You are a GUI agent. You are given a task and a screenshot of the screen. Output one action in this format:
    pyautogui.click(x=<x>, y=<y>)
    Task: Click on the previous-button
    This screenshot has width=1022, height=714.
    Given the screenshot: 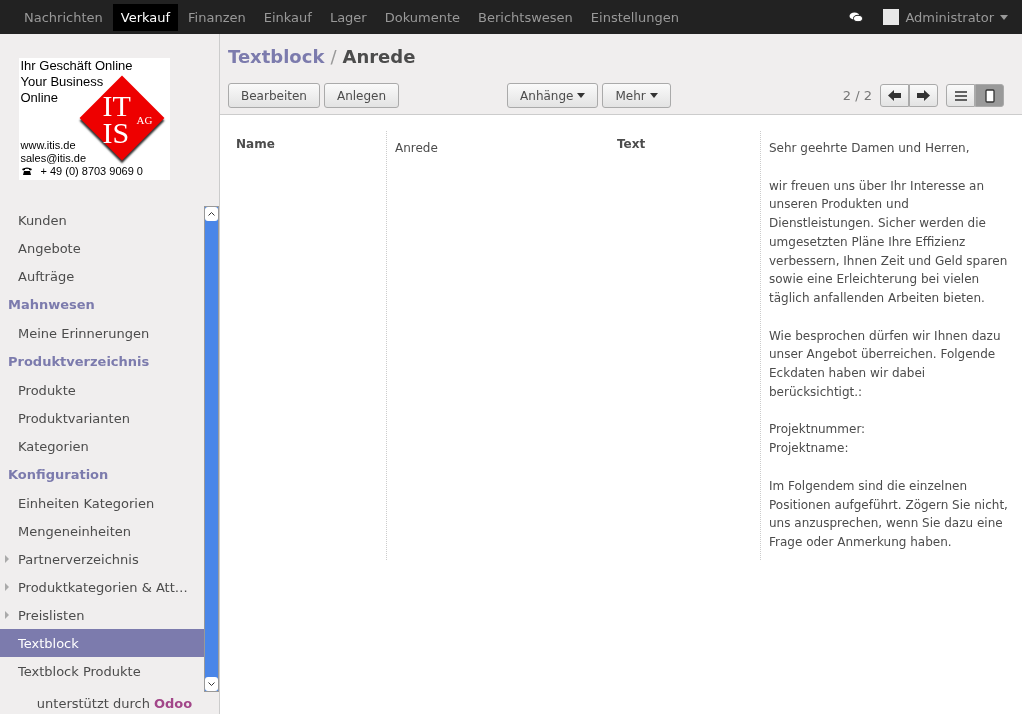 What is the action you would take?
    pyautogui.click(x=894, y=95)
    